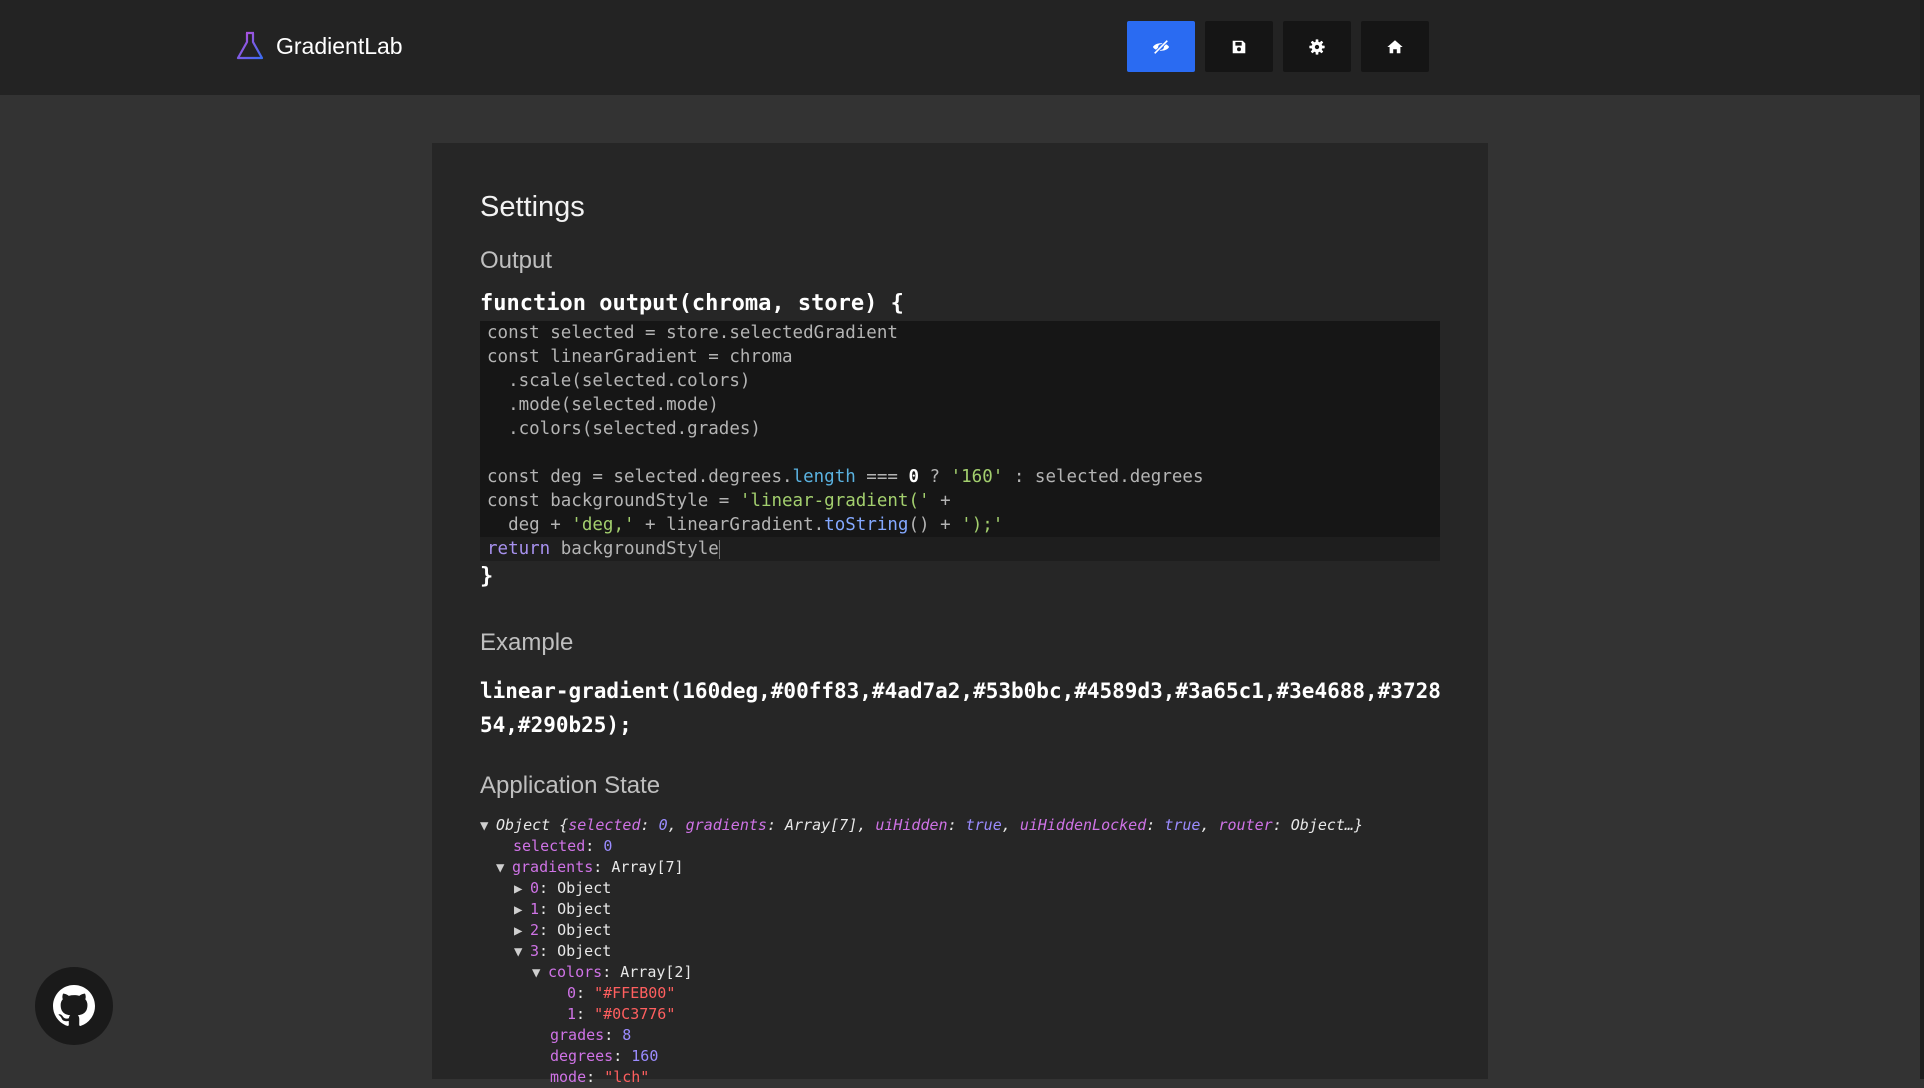 Image resolution: width=1924 pixels, height=1088 pixels. What do you see at coordinates (532, 207) in the screenshot?
I see `settings-title: Settings` at bounding box center [532, 207].